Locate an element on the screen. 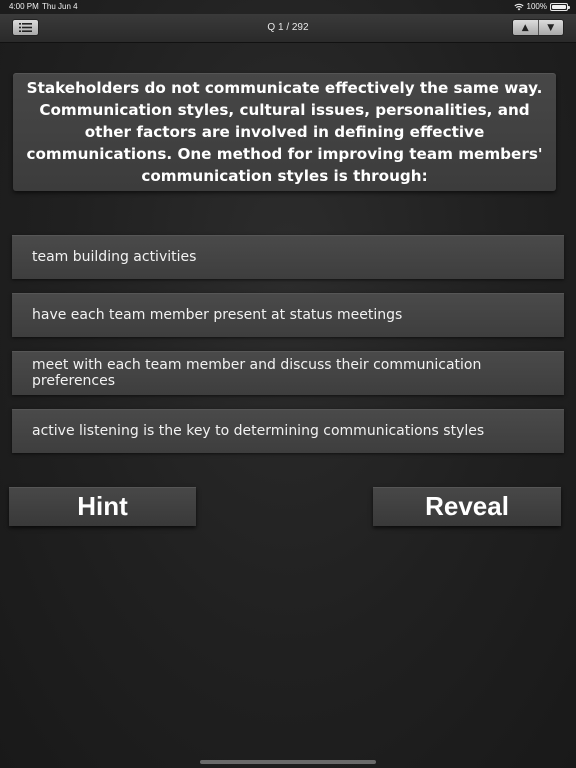  previous-question-button: ▲ is located at coordinates (525, 27).